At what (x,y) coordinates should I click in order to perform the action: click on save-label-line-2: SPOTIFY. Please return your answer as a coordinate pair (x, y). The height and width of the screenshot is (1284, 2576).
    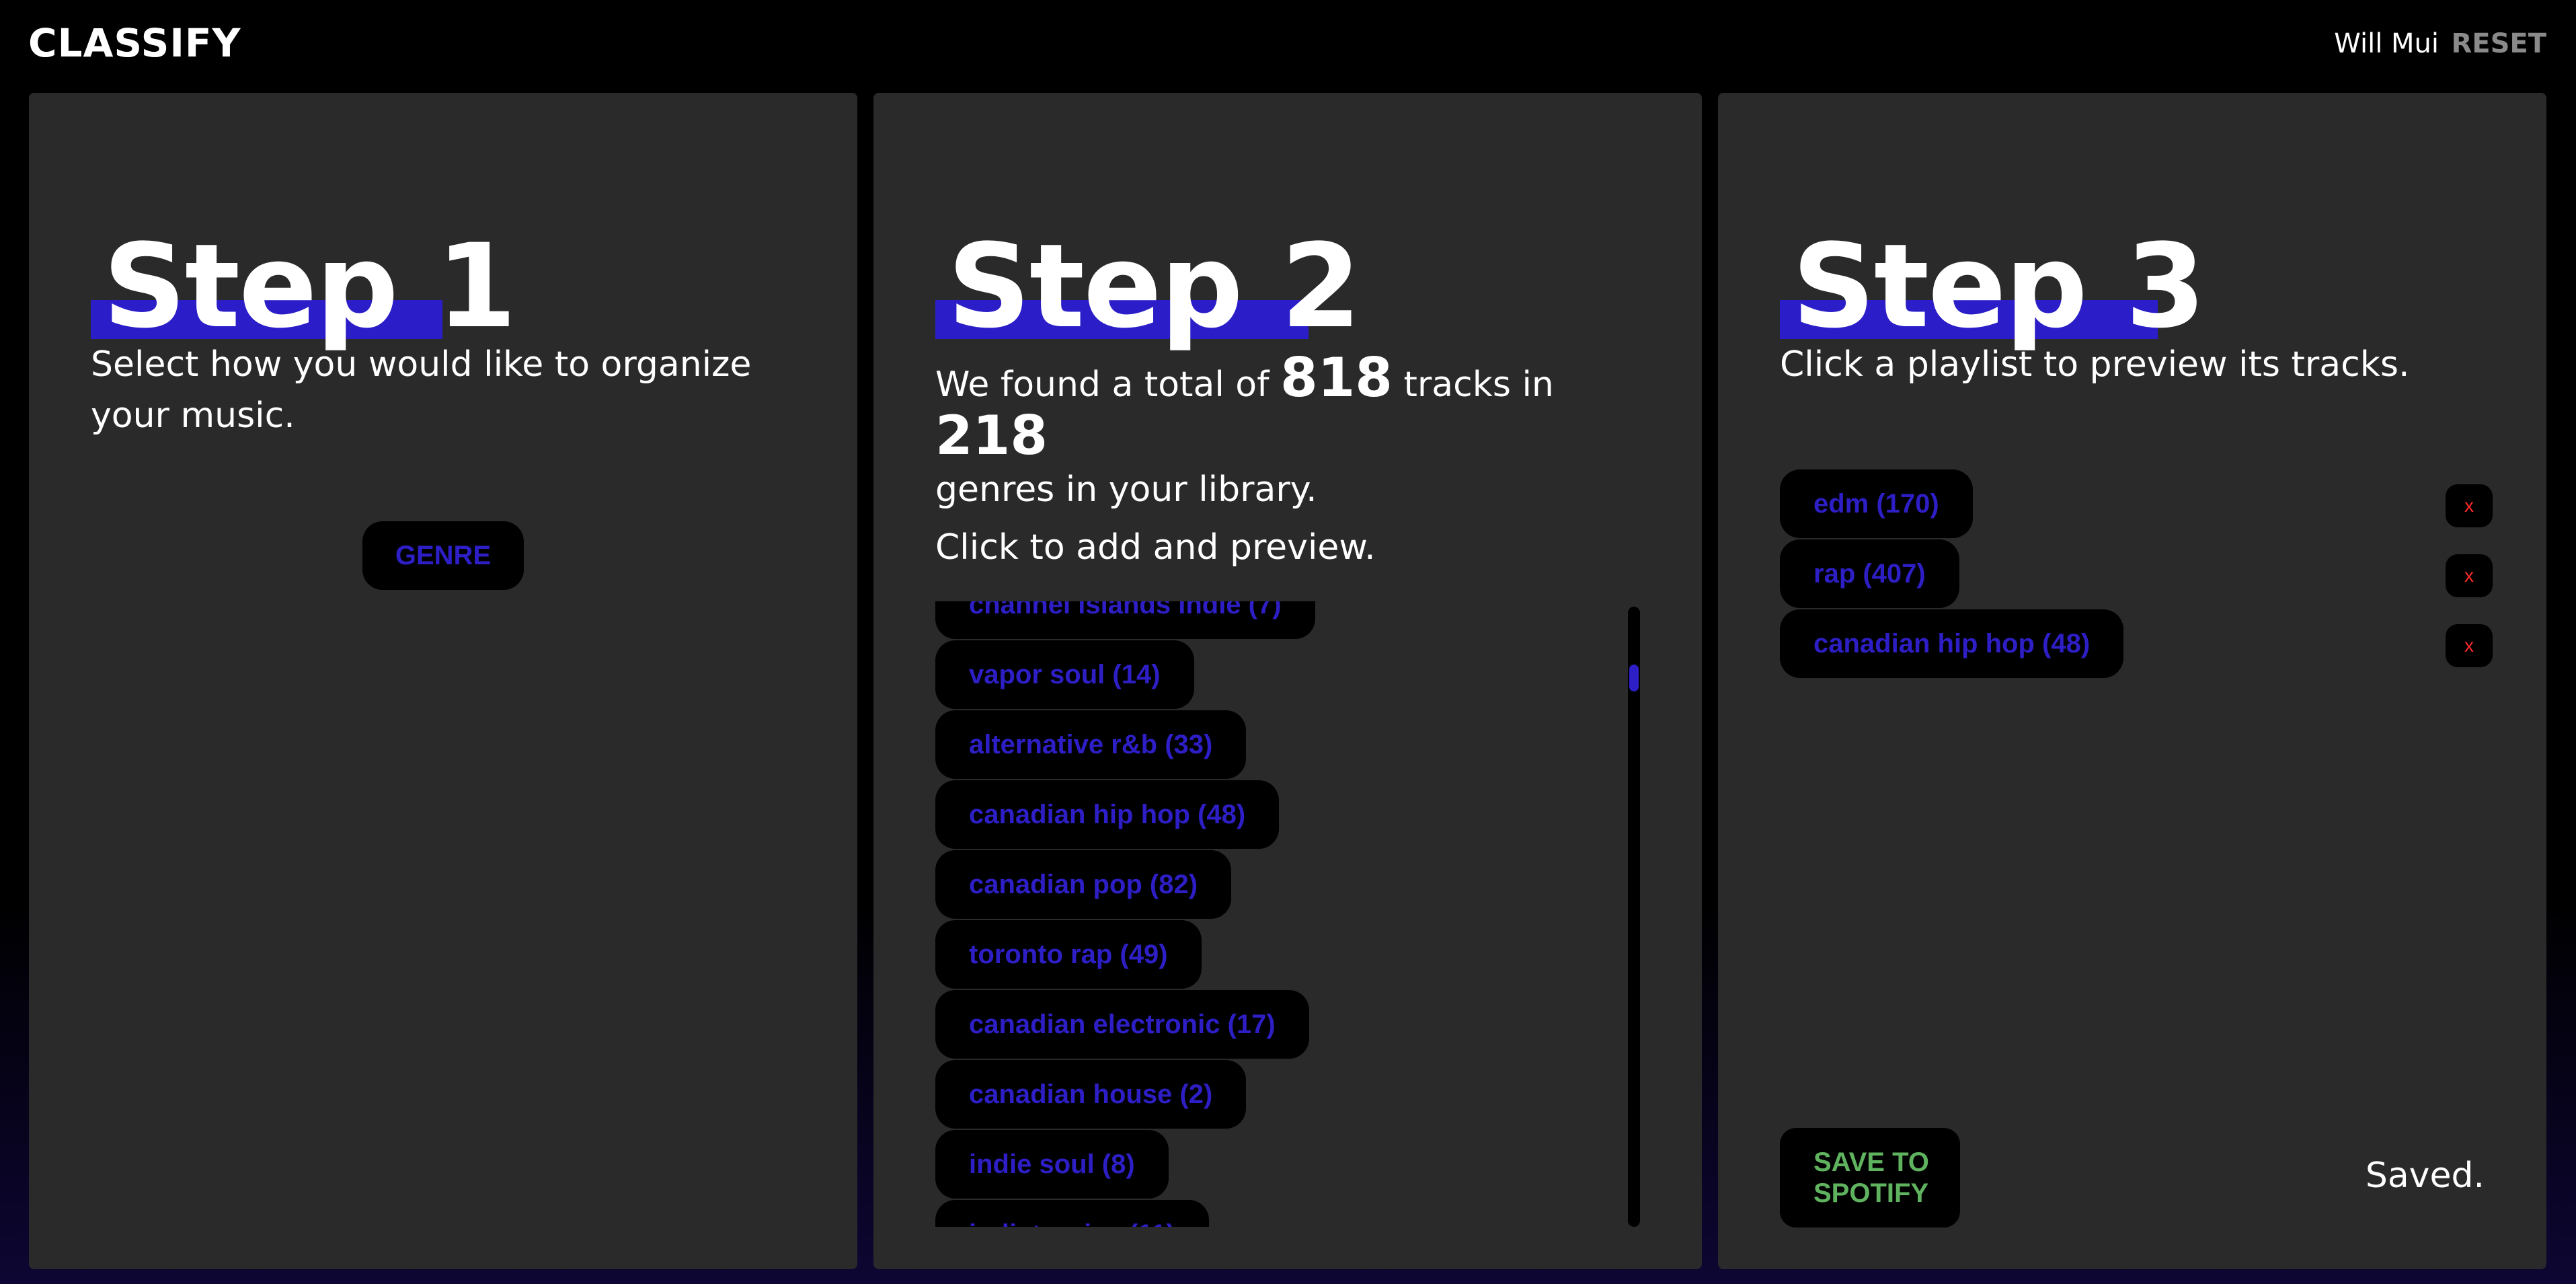
    Looking at the image, I should click on (1871, 1193).